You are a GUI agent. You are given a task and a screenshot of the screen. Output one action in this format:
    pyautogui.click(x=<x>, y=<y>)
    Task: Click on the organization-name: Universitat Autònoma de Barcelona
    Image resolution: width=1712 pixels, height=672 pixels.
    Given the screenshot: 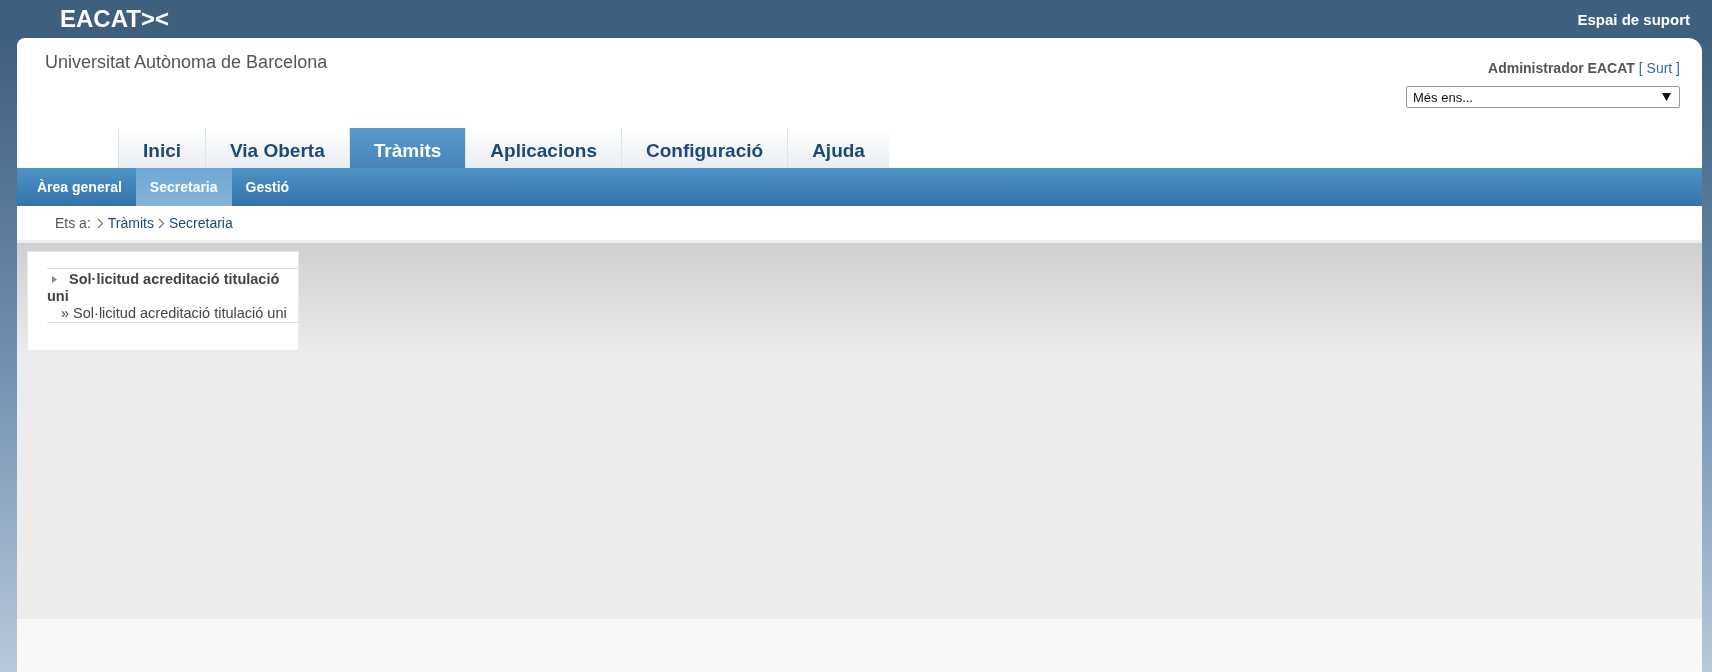 What is the action you would take?
    pyautogui.click(x=186, y=63)
    